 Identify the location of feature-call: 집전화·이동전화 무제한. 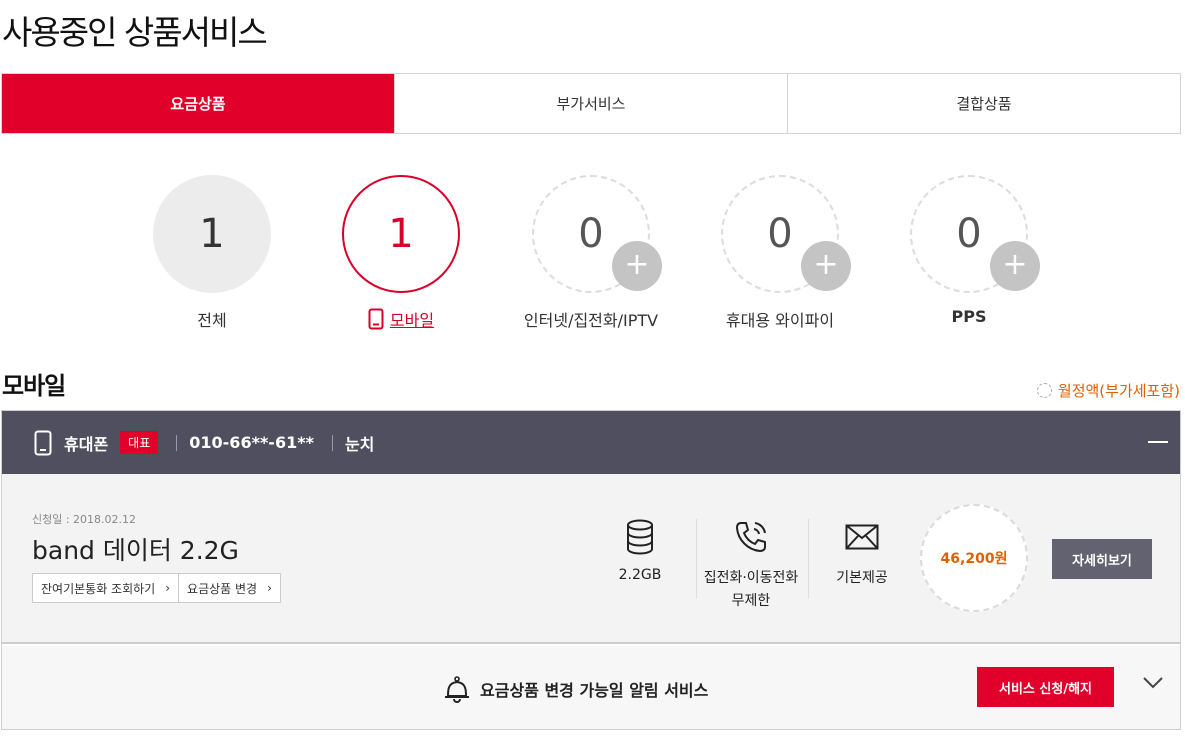
(751, 563).